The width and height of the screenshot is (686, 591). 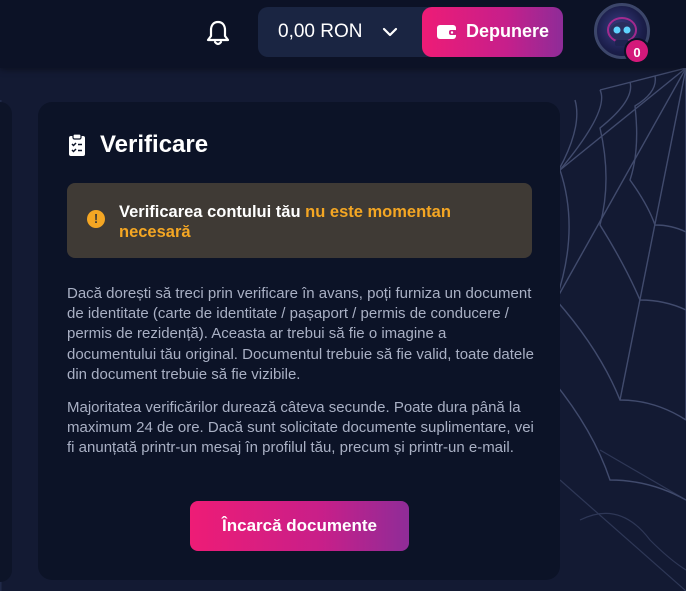 I want to click on deposit-label: Depunere, so click(x=508, y=31).